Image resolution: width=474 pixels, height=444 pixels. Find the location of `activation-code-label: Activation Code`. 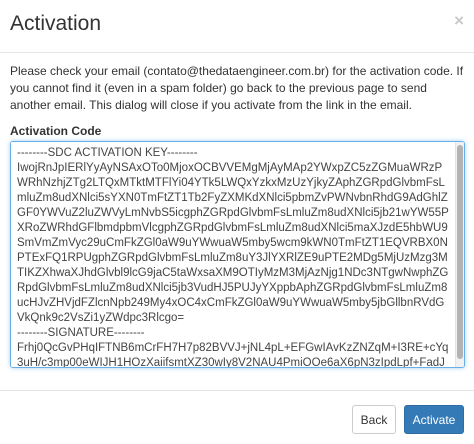

activation-code-label: Activation Code is located at coordinates (56, 131).